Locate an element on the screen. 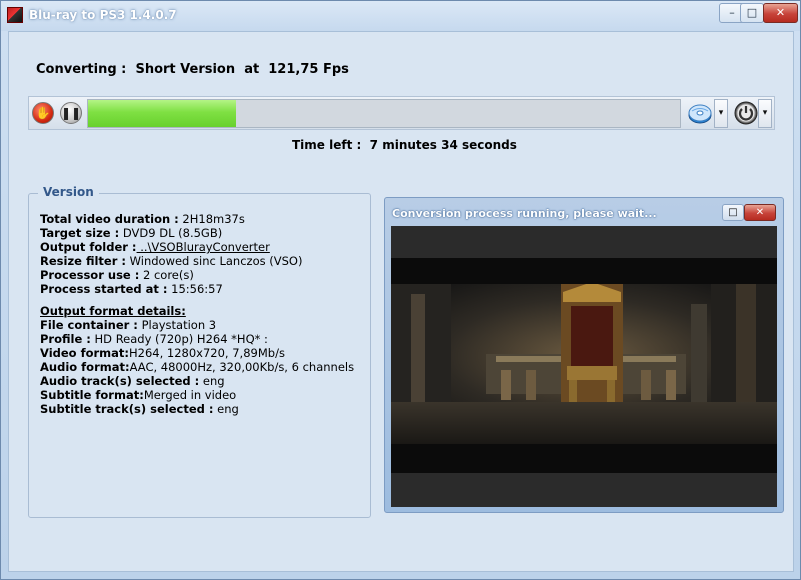 The width and height of the screenshot is (801, 580). progress-fill is located at coordinates (162, 113).